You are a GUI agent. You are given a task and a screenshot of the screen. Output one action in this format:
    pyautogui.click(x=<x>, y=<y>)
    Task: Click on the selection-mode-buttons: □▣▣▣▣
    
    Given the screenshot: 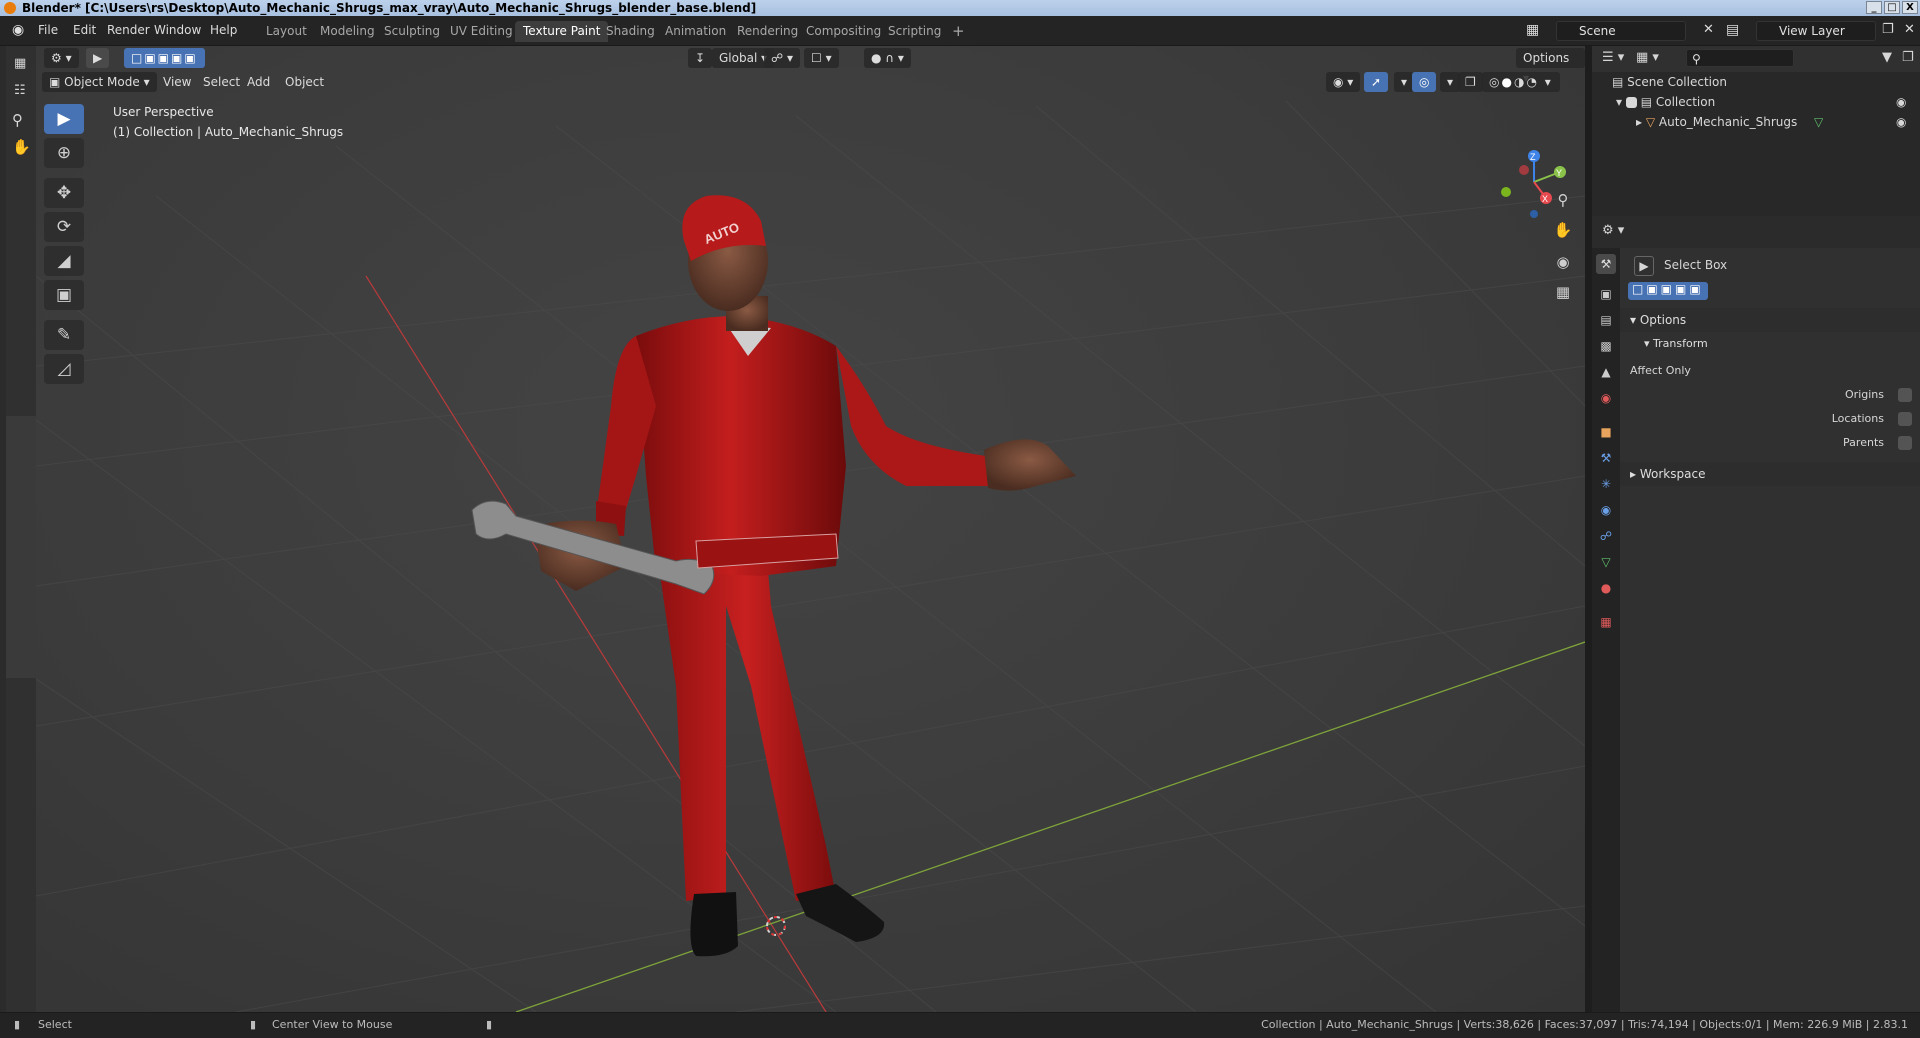 What is the action you would take?
    pyautogui.click(x=1668, y=291)
    